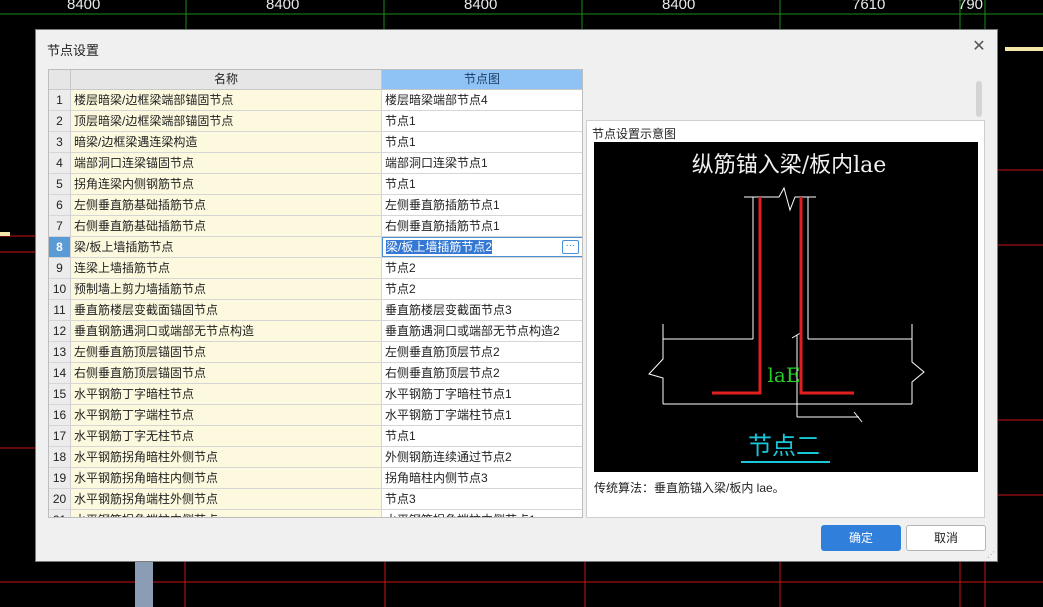 This screenshot has width=1043, height=607. Describe the element at coordinates (979, 99) in the screenshot. I see `scrollbar-thumb` at that location.